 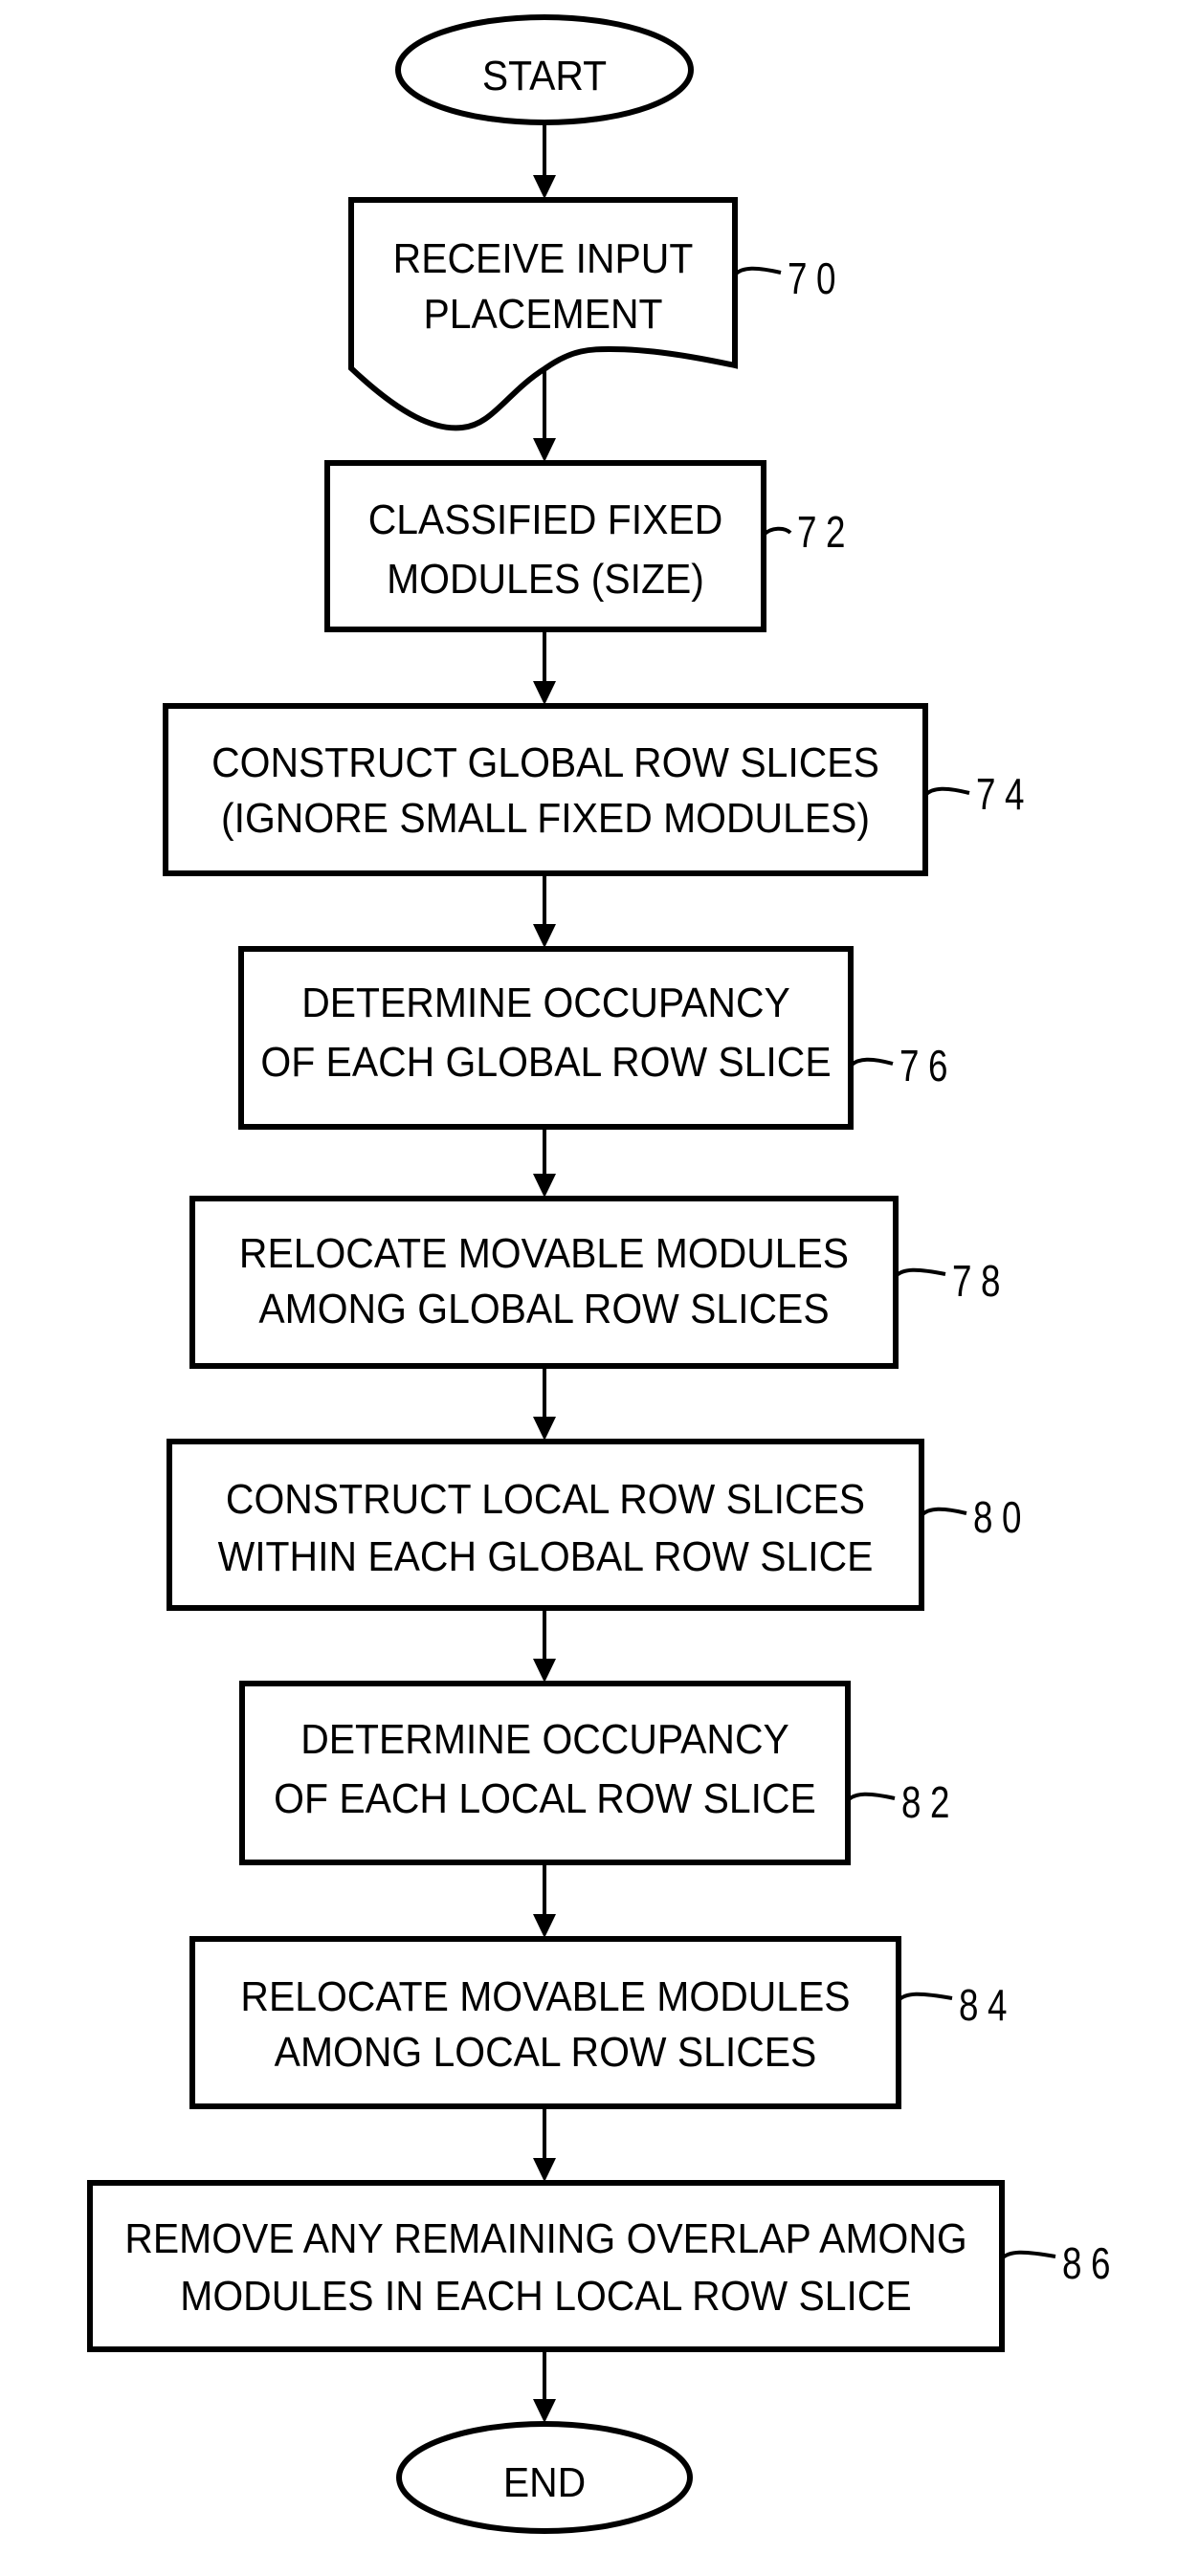 I want to click on step-text-line: RECEIVE INPUT, so click(x=543, y=260).